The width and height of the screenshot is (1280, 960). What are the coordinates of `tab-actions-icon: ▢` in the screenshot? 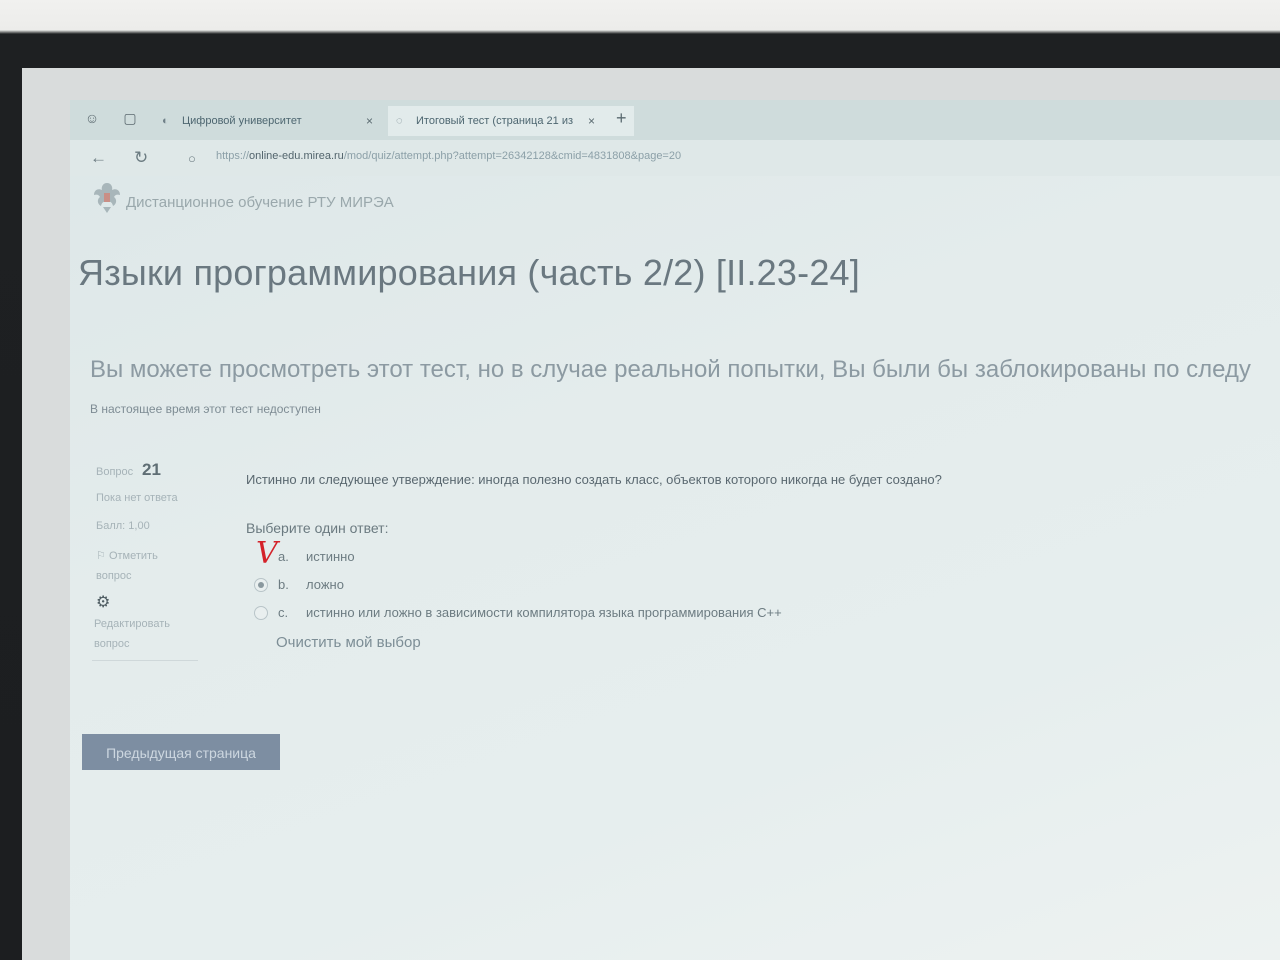 It's located at (130, 118).